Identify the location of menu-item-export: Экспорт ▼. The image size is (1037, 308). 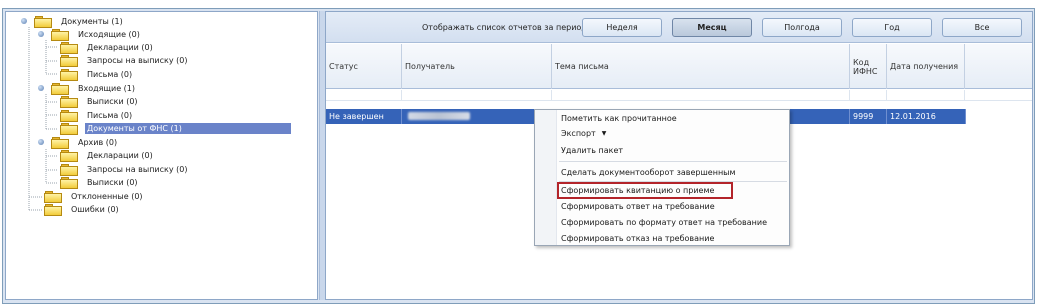
(662, 133).